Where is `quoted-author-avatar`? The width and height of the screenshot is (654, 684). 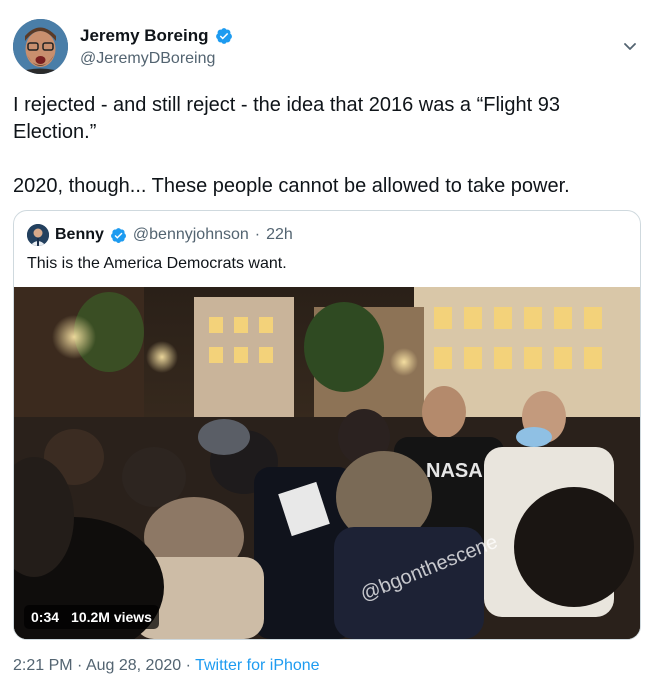
quoted-author-avatar is located at coordinates (38, 235).